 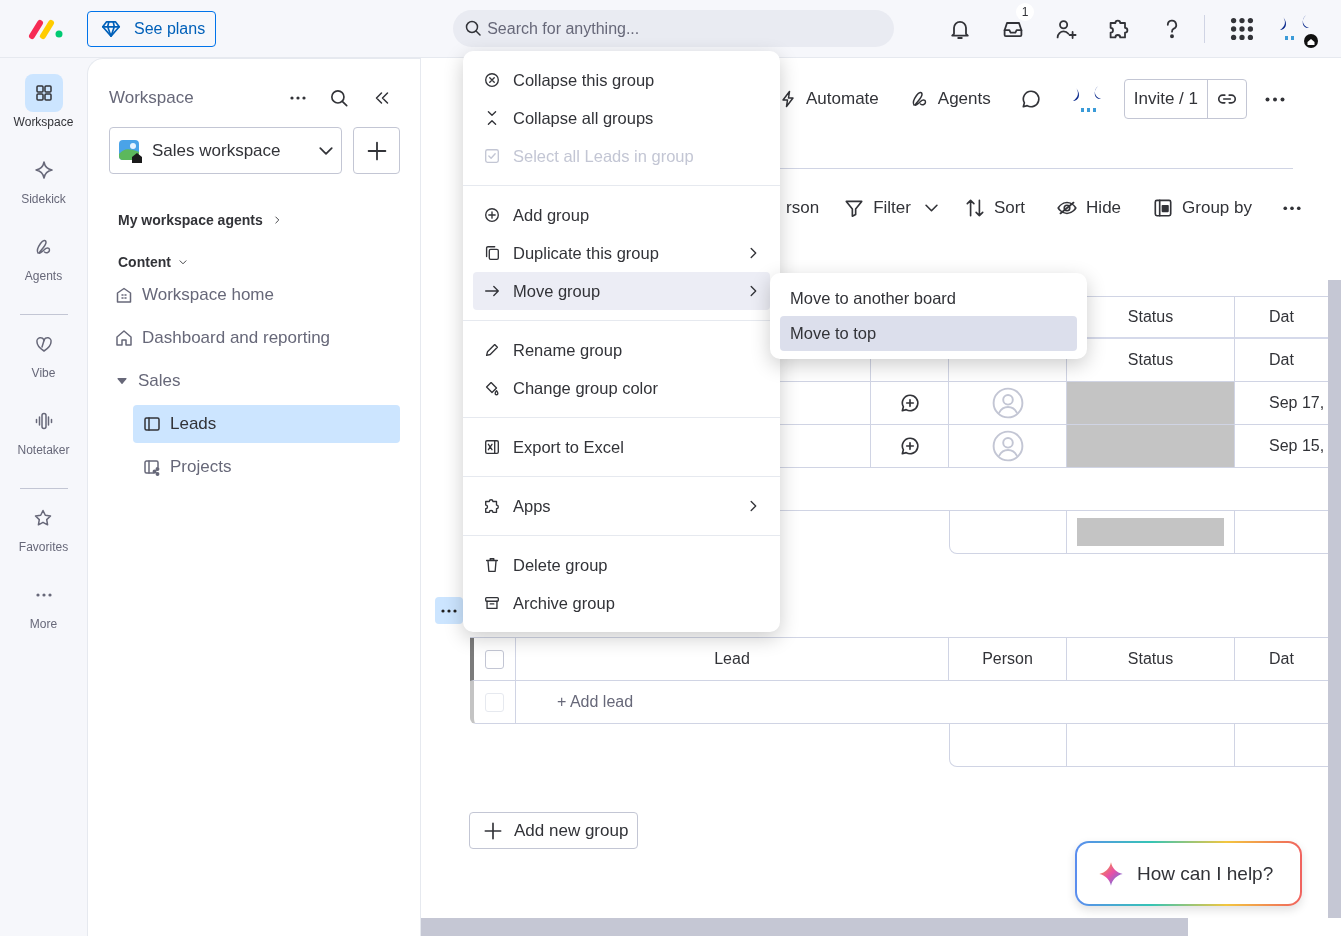 I want to click on board-share-icon, so click(x=152, y=467).